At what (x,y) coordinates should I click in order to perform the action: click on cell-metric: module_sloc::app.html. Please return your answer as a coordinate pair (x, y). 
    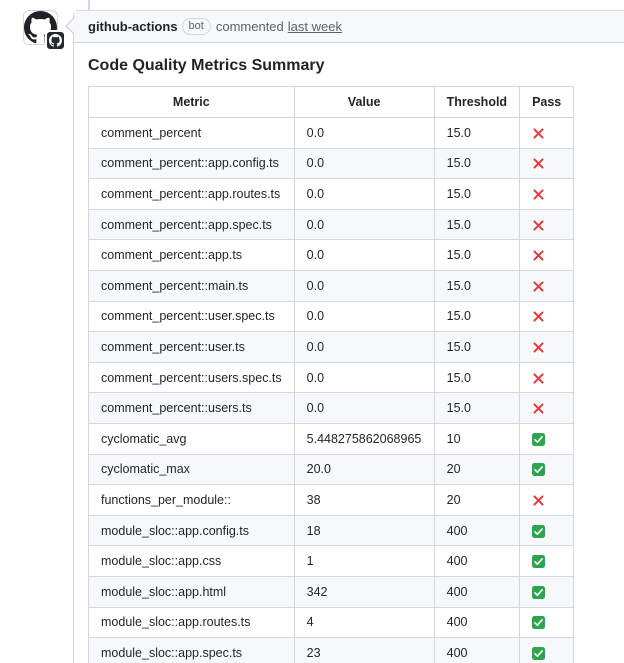
    Looking at the image, I should click on (191, 591).